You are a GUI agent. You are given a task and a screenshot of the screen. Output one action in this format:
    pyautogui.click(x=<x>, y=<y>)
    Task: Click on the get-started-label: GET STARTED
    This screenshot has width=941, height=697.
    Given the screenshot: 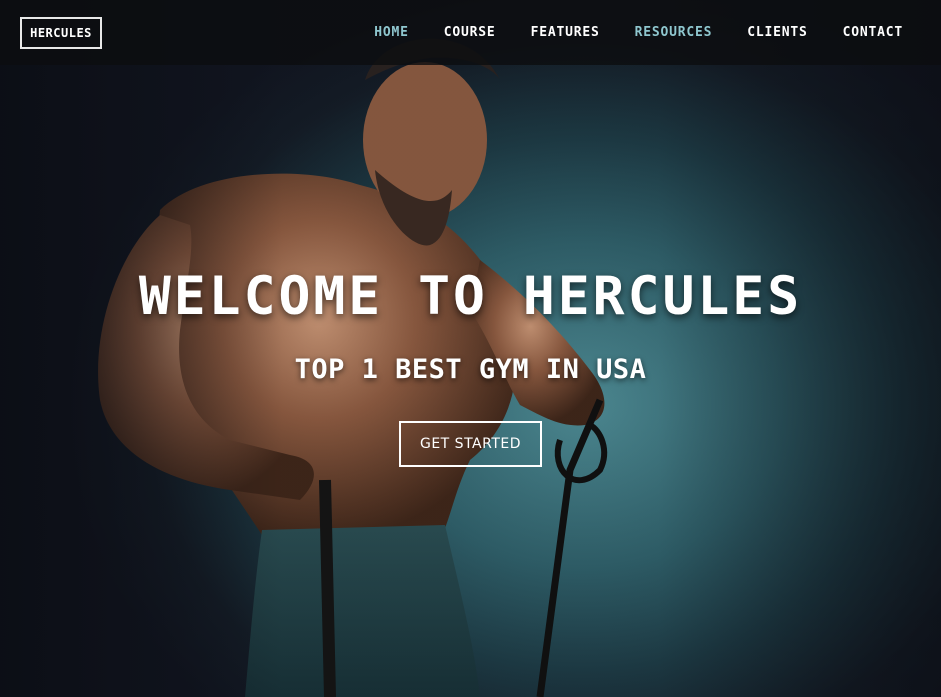 What is the action you would take?
    pyautogui.click(x=470, y=444)
    